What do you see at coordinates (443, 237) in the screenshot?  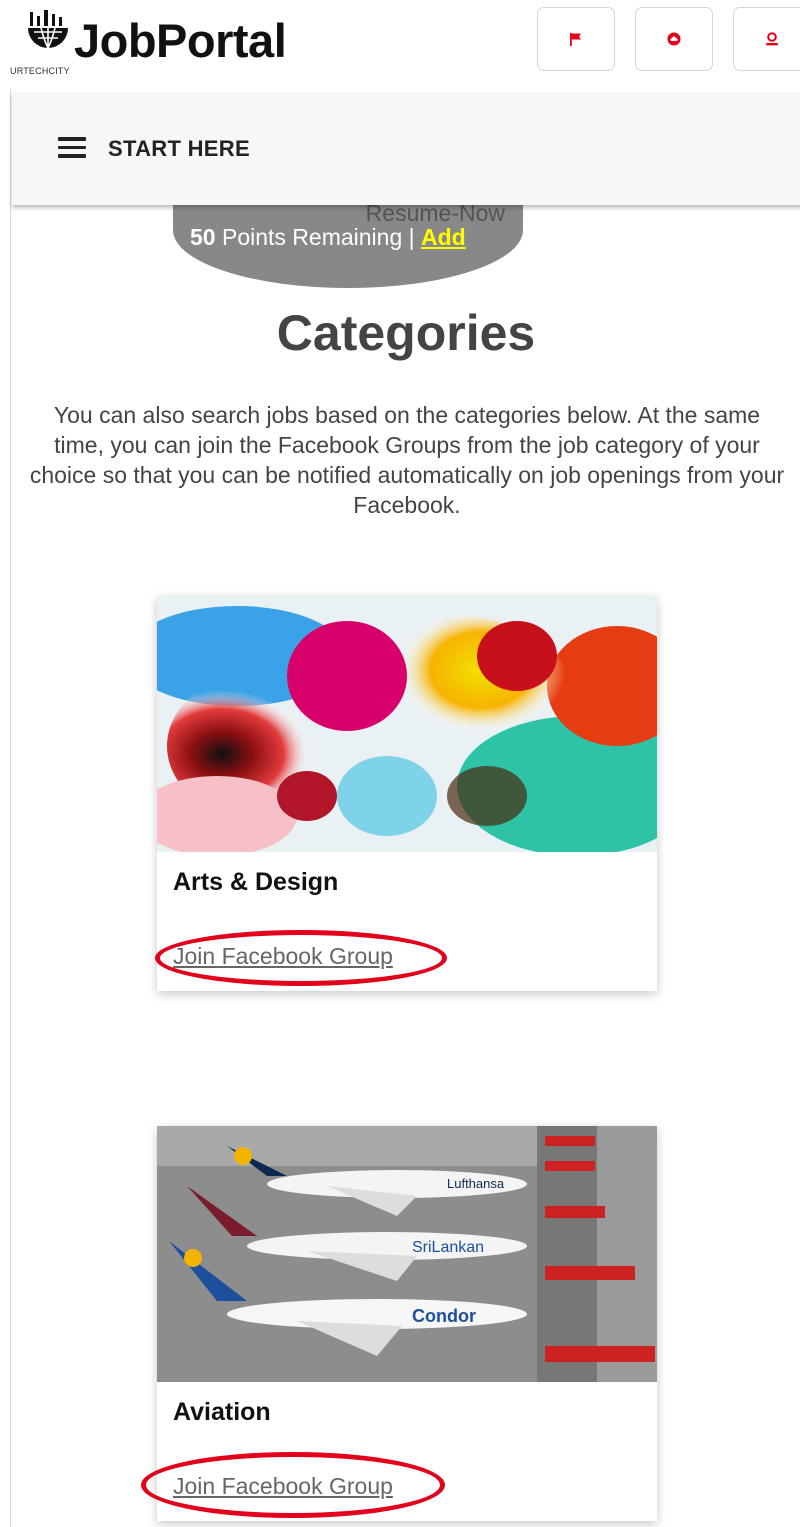 I see `add-points-link: Add` at bounding box center [443, 237].